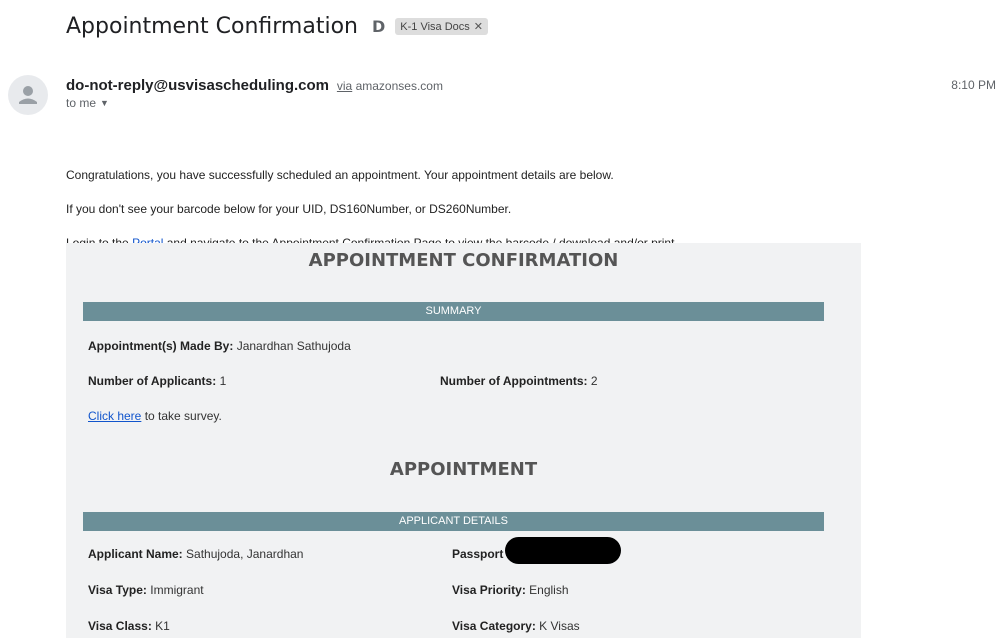 The width and height of the screenshot is (1000, 638). I want to click on num-applicants-label: Number of Applicants:, so click(152, 381).